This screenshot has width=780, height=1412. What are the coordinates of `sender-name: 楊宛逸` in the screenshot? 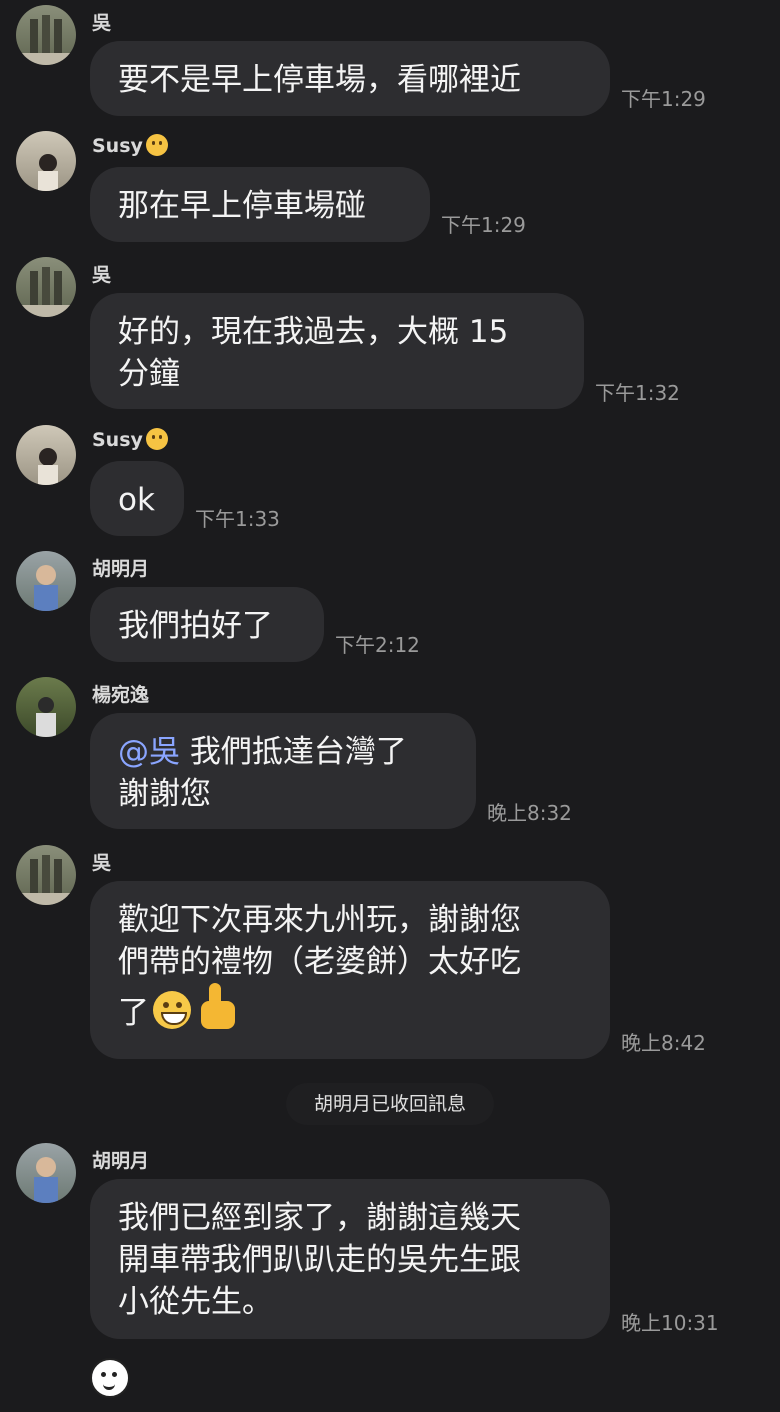 It's located at (121, 695).